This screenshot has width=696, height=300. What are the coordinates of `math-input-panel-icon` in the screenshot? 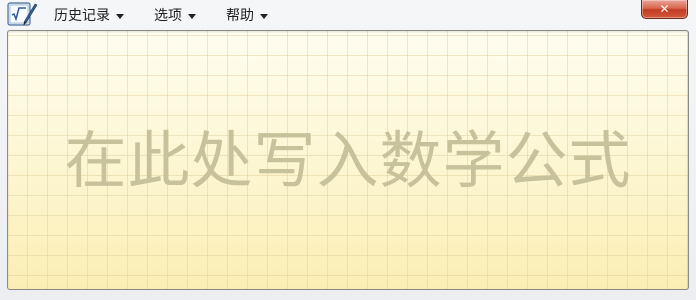 It's located at (22, 14).